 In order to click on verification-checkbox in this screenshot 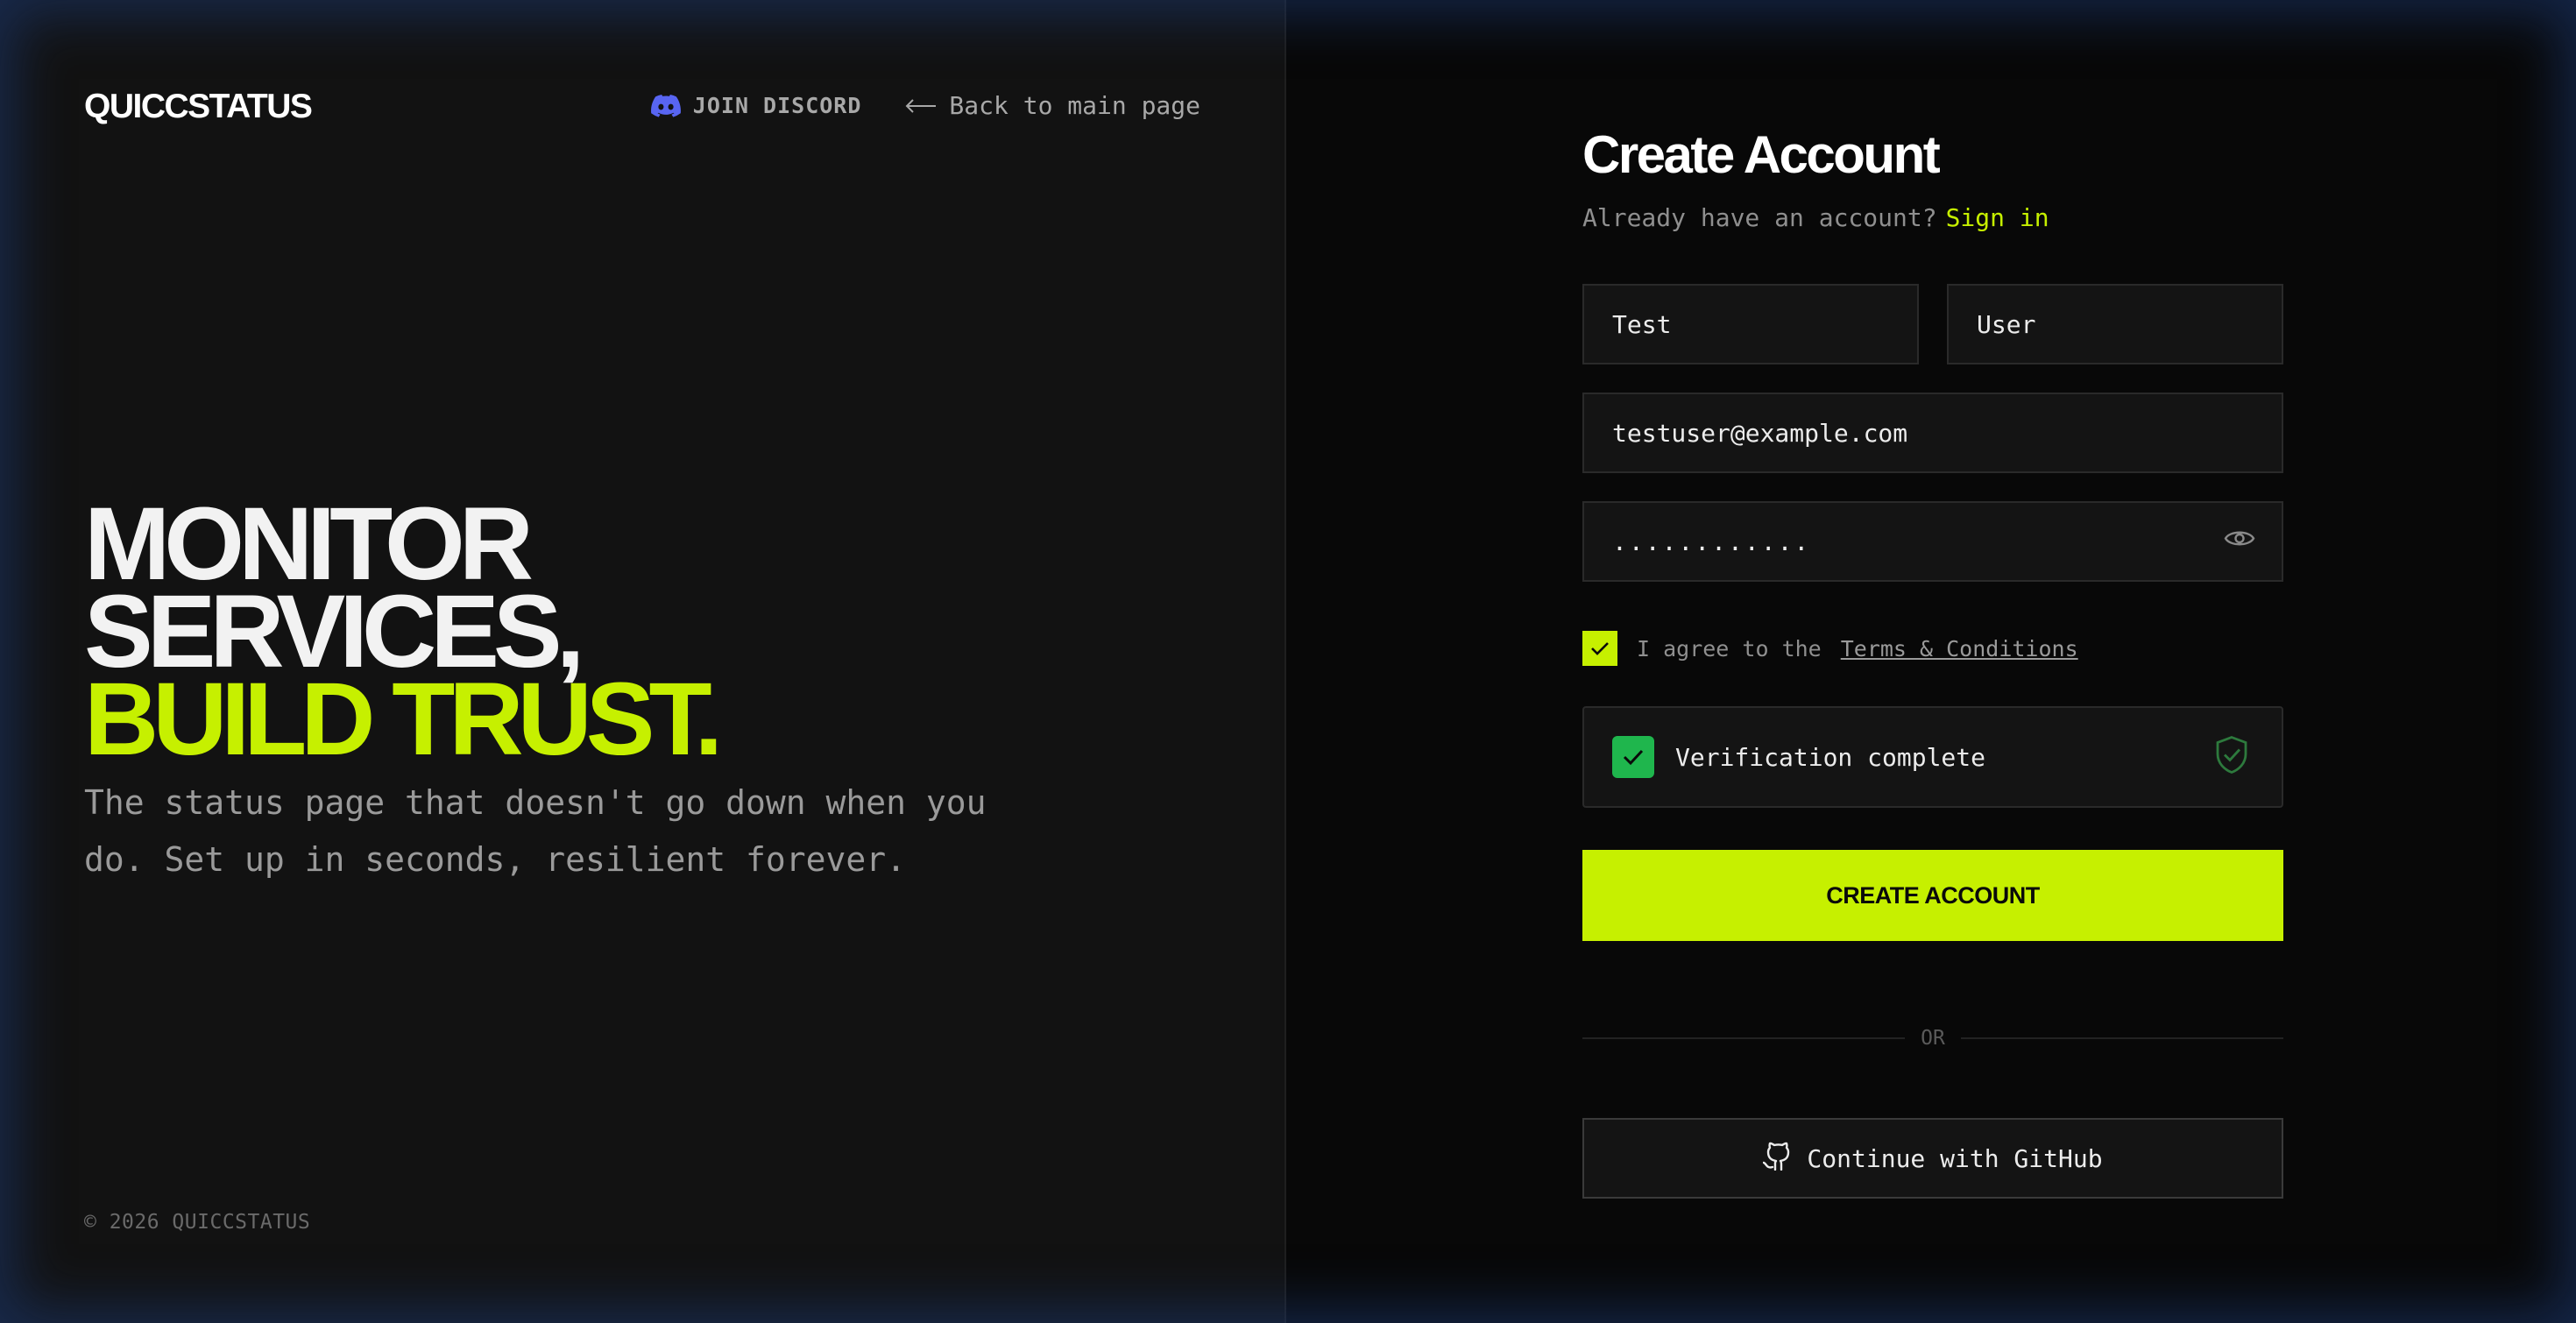, I will do `click(1633, 757)`.